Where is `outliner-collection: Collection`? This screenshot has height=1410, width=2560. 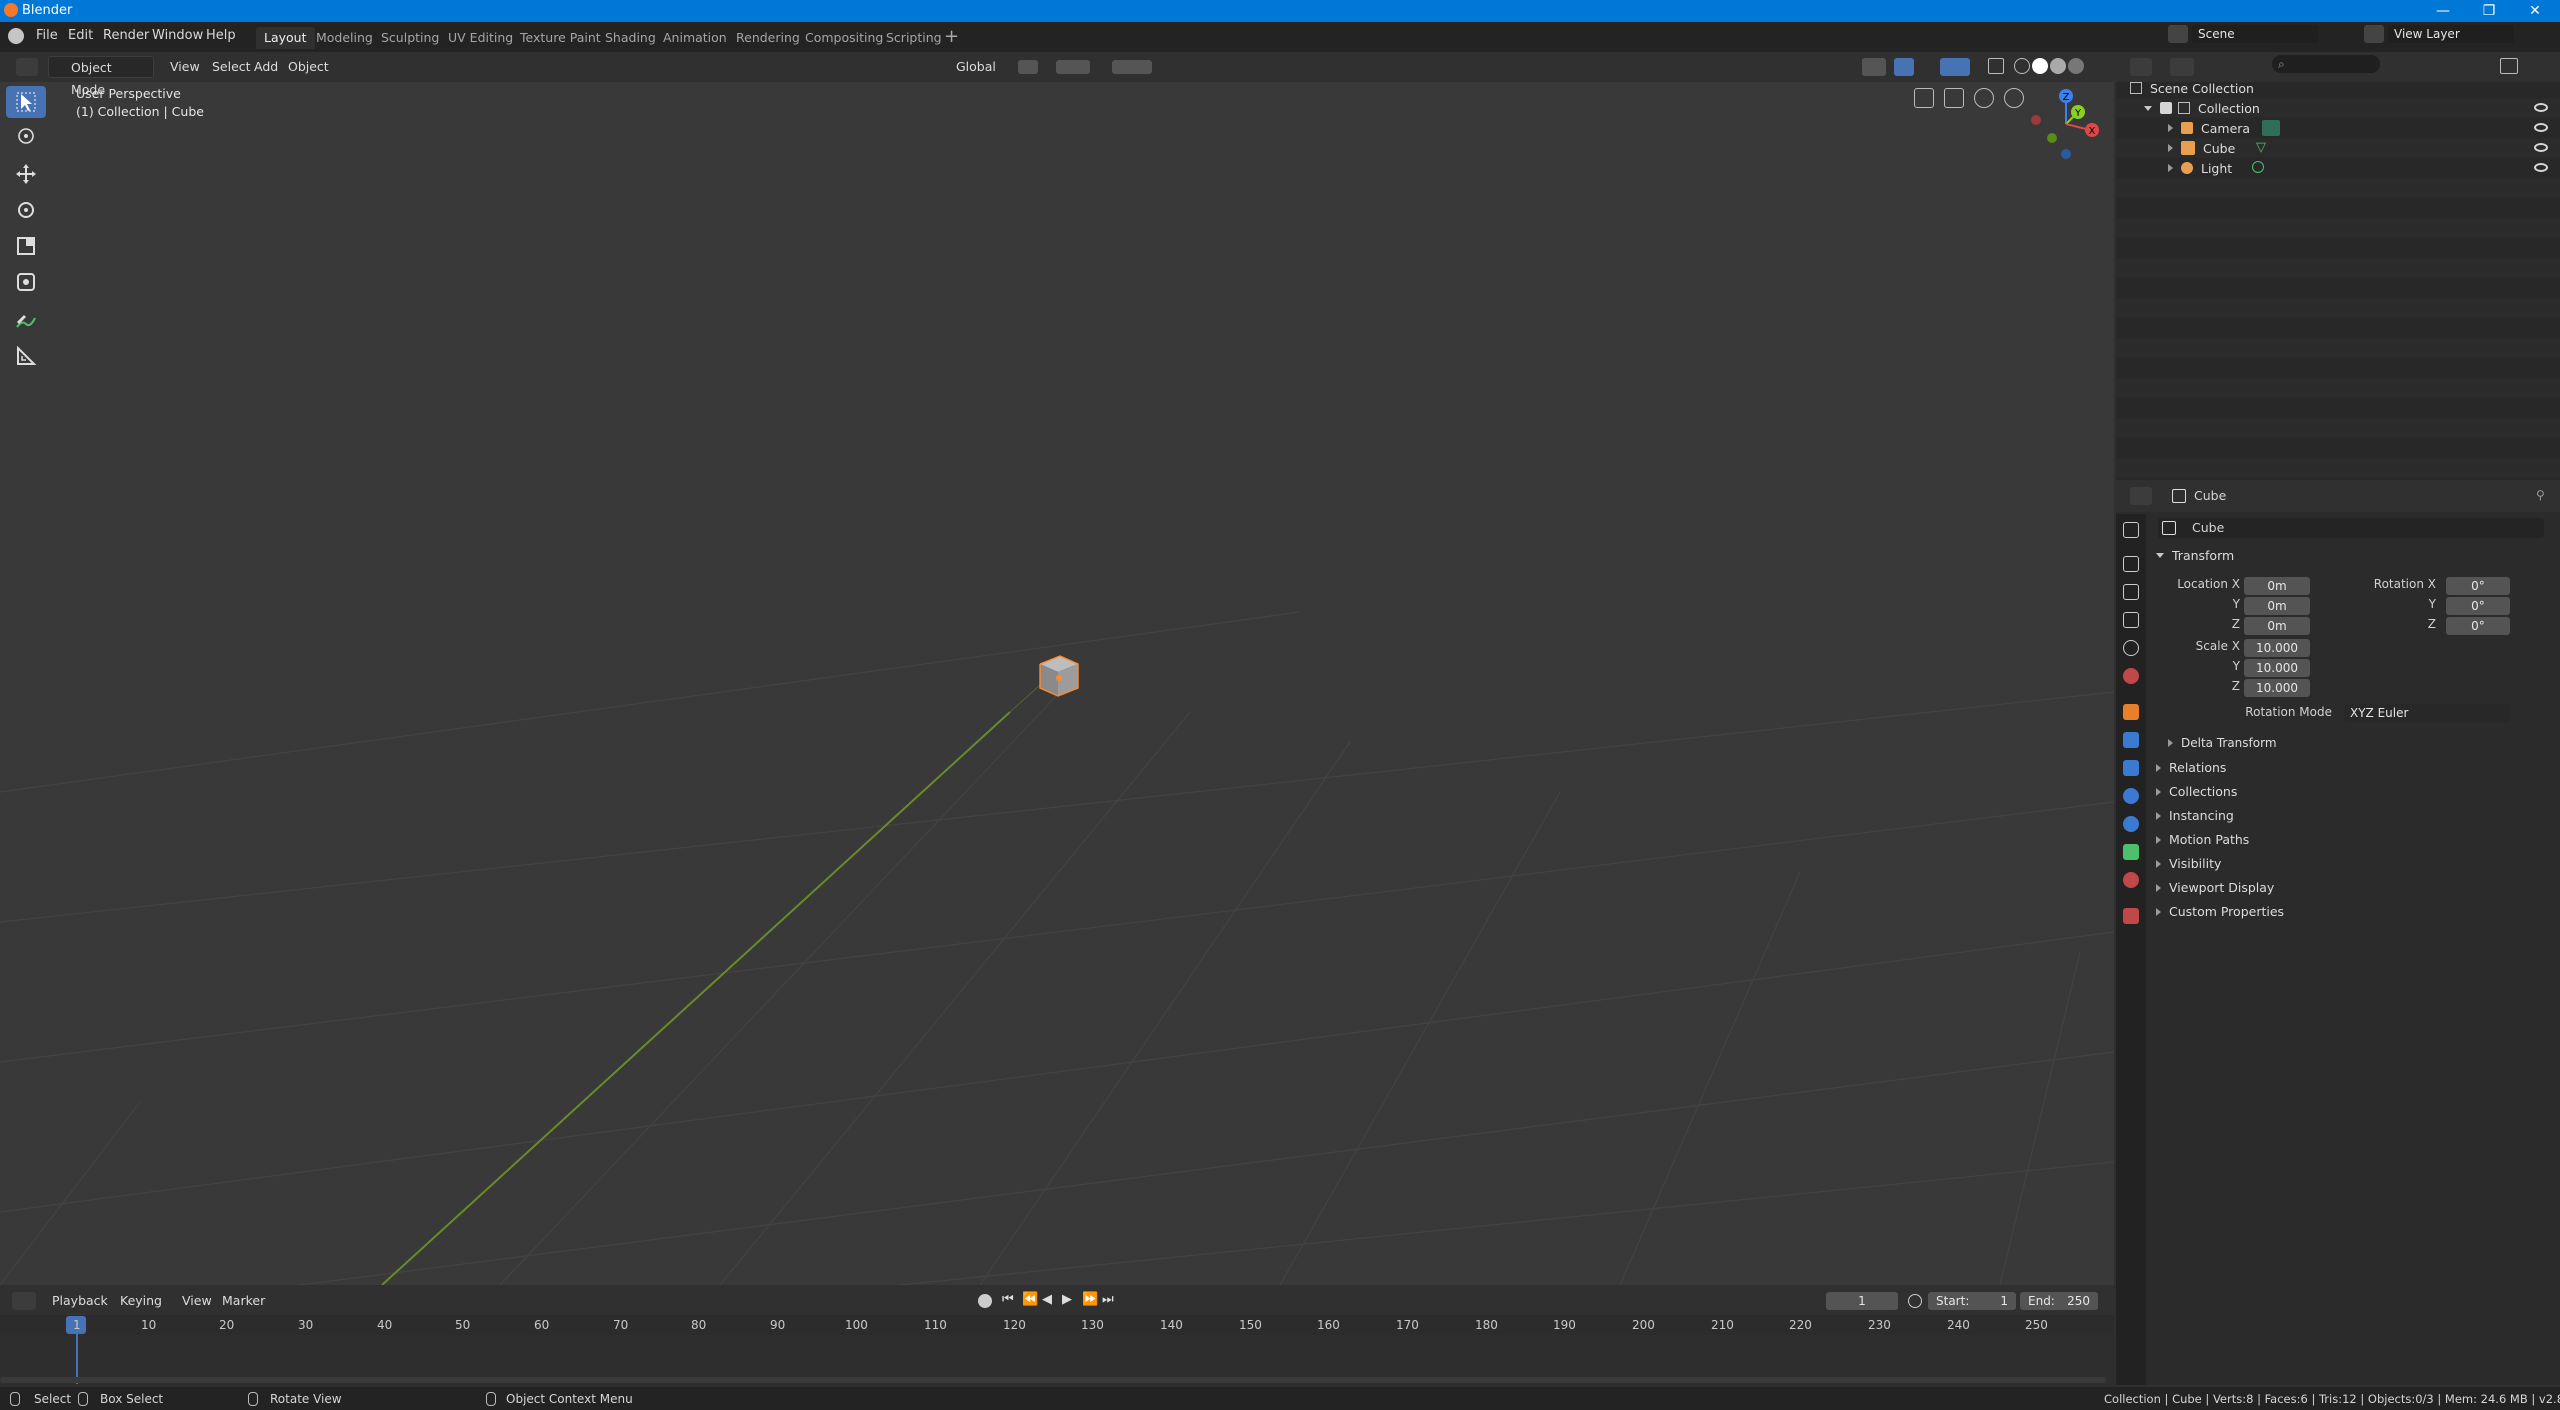 outliner-collection: Collection is located at coordinates (2338, 108).